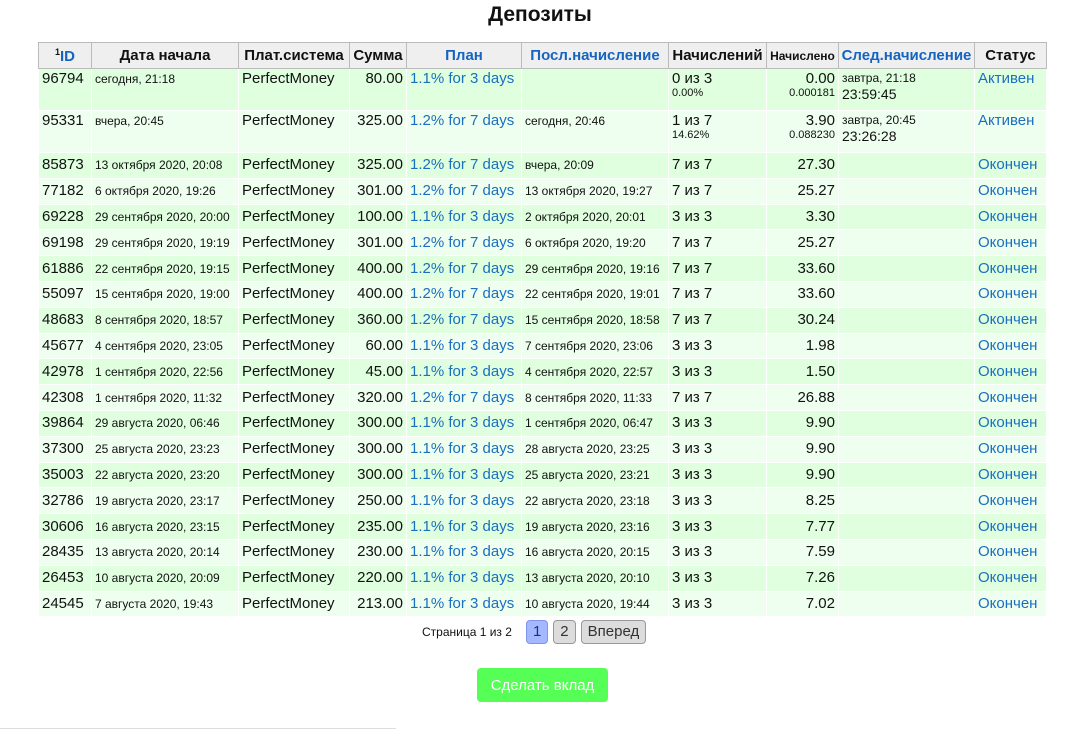  Describe the element at coordinates (165, 552) in the screenshot. I see `cell-start-date: 13 августа 2020, 20:14` at that location.